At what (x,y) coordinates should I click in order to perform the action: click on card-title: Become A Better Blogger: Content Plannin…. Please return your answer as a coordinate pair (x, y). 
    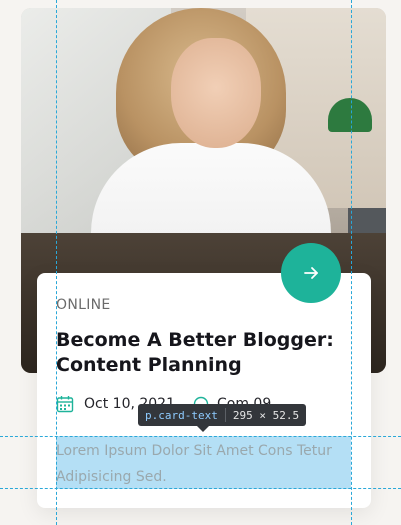
    Looking at the image, I should click on (206, 353).